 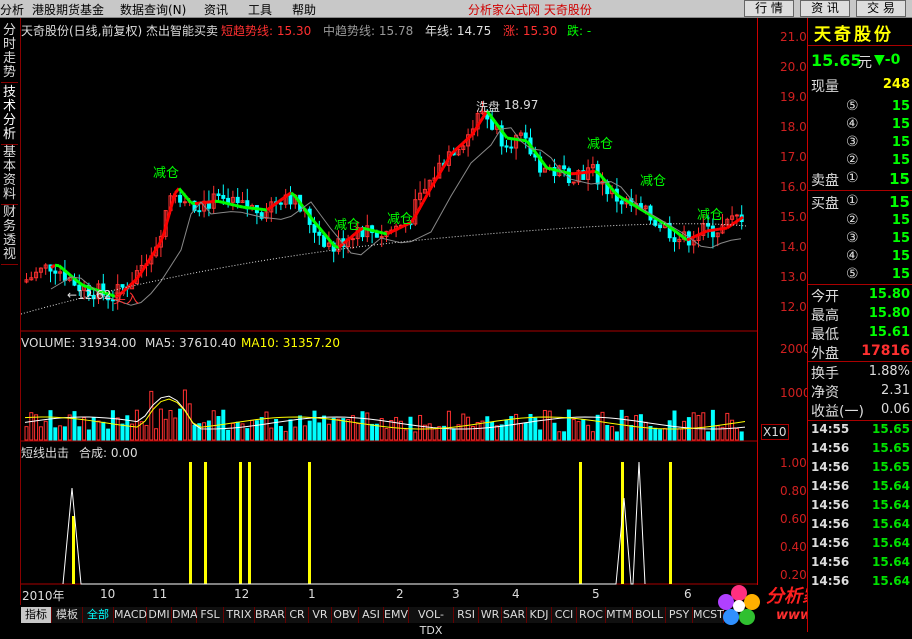 What do you see at coordinates (769, 8) in the screenshot?
I see `quote-button: 行 情` at bounding box center [769, 8].